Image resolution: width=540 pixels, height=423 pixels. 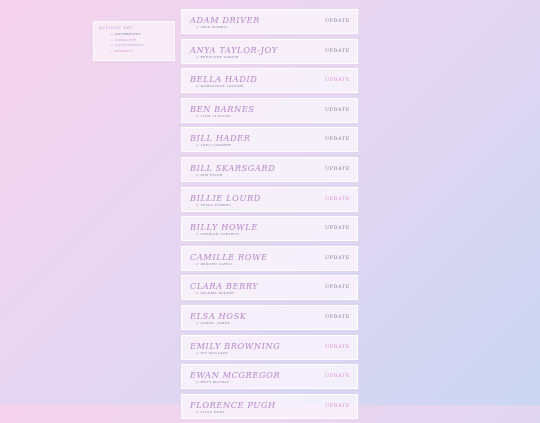 I want to click on faceclaim-name: BILLIE LOURD, so click(x=225, y=197).